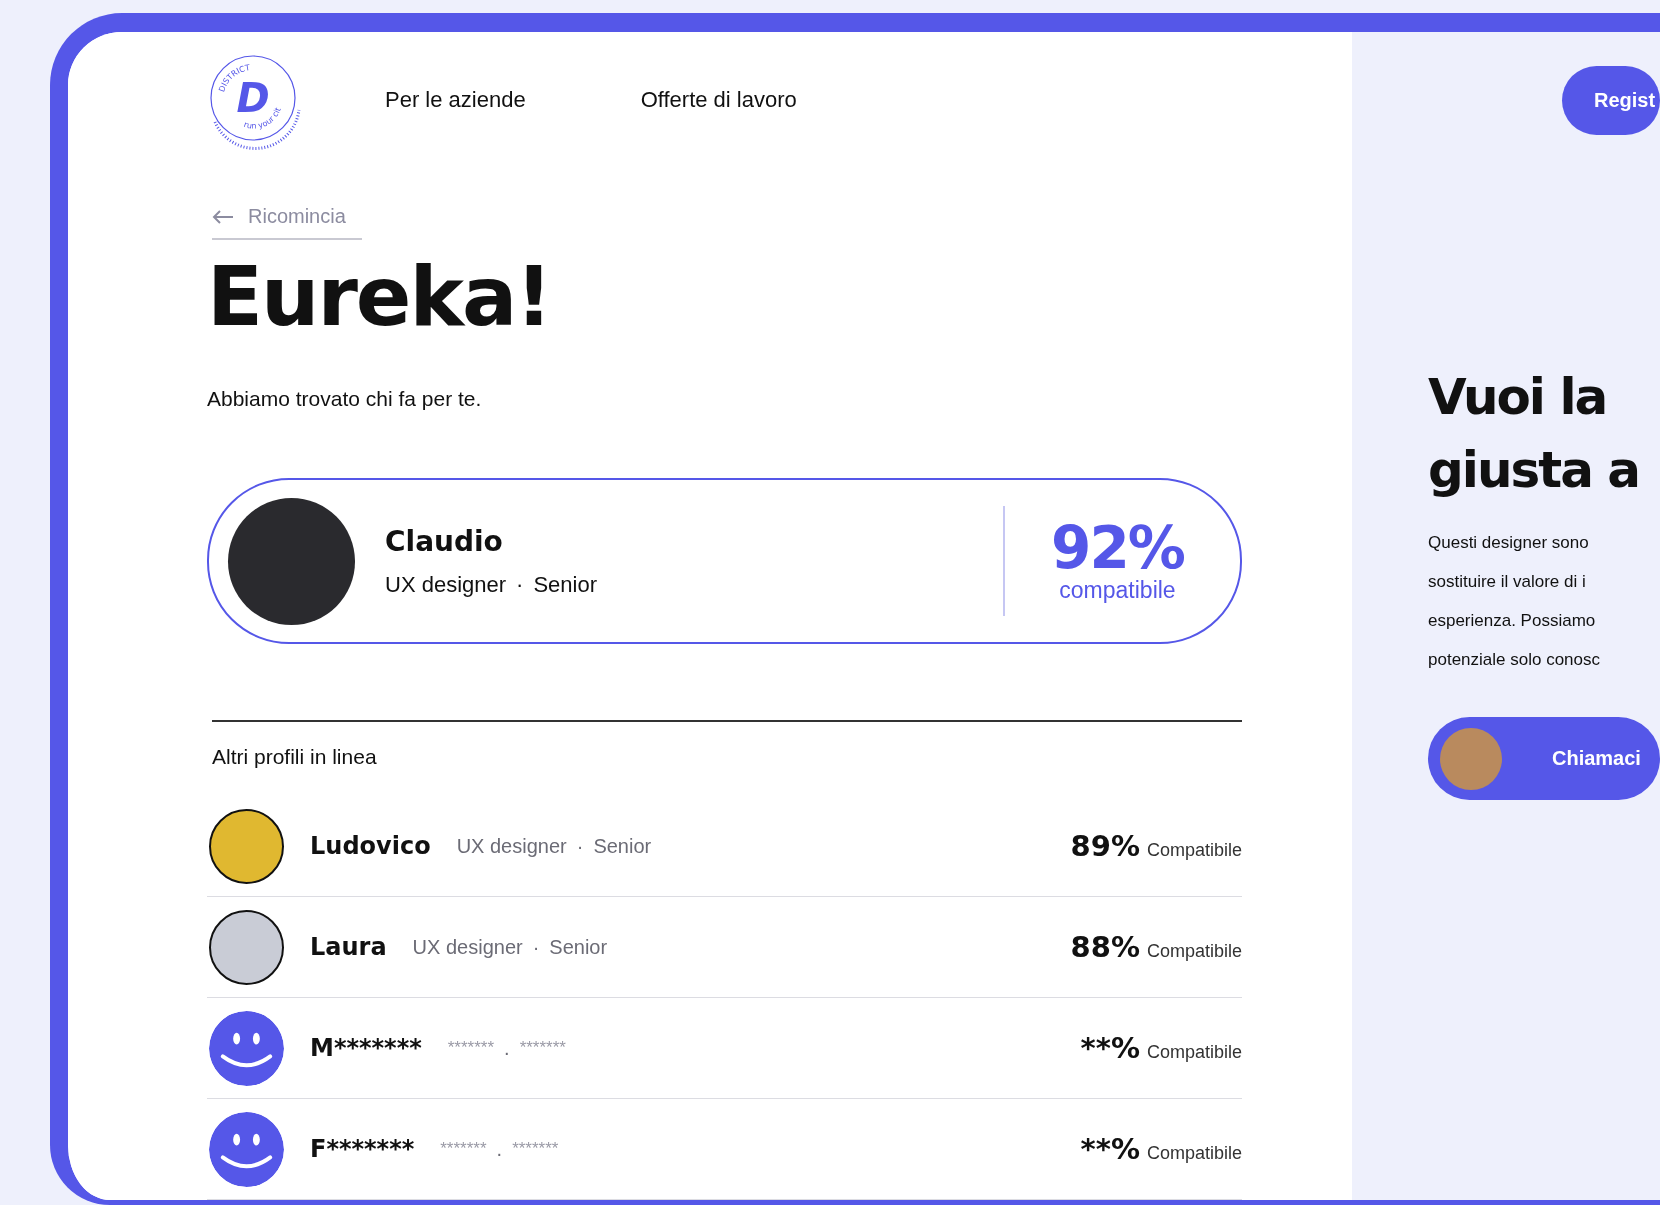 The height and width of the screenshot is (1205, 1660). I want to click on register-button: Regist, so click(1611, 100).